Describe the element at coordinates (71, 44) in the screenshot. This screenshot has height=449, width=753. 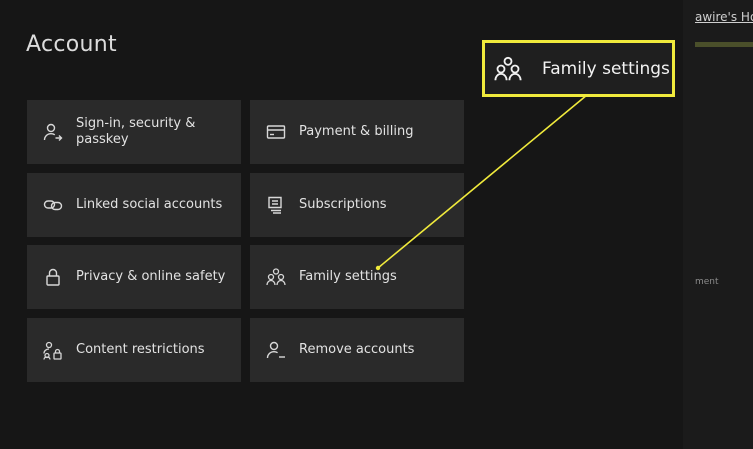
I see `page-title: Account` at that location.